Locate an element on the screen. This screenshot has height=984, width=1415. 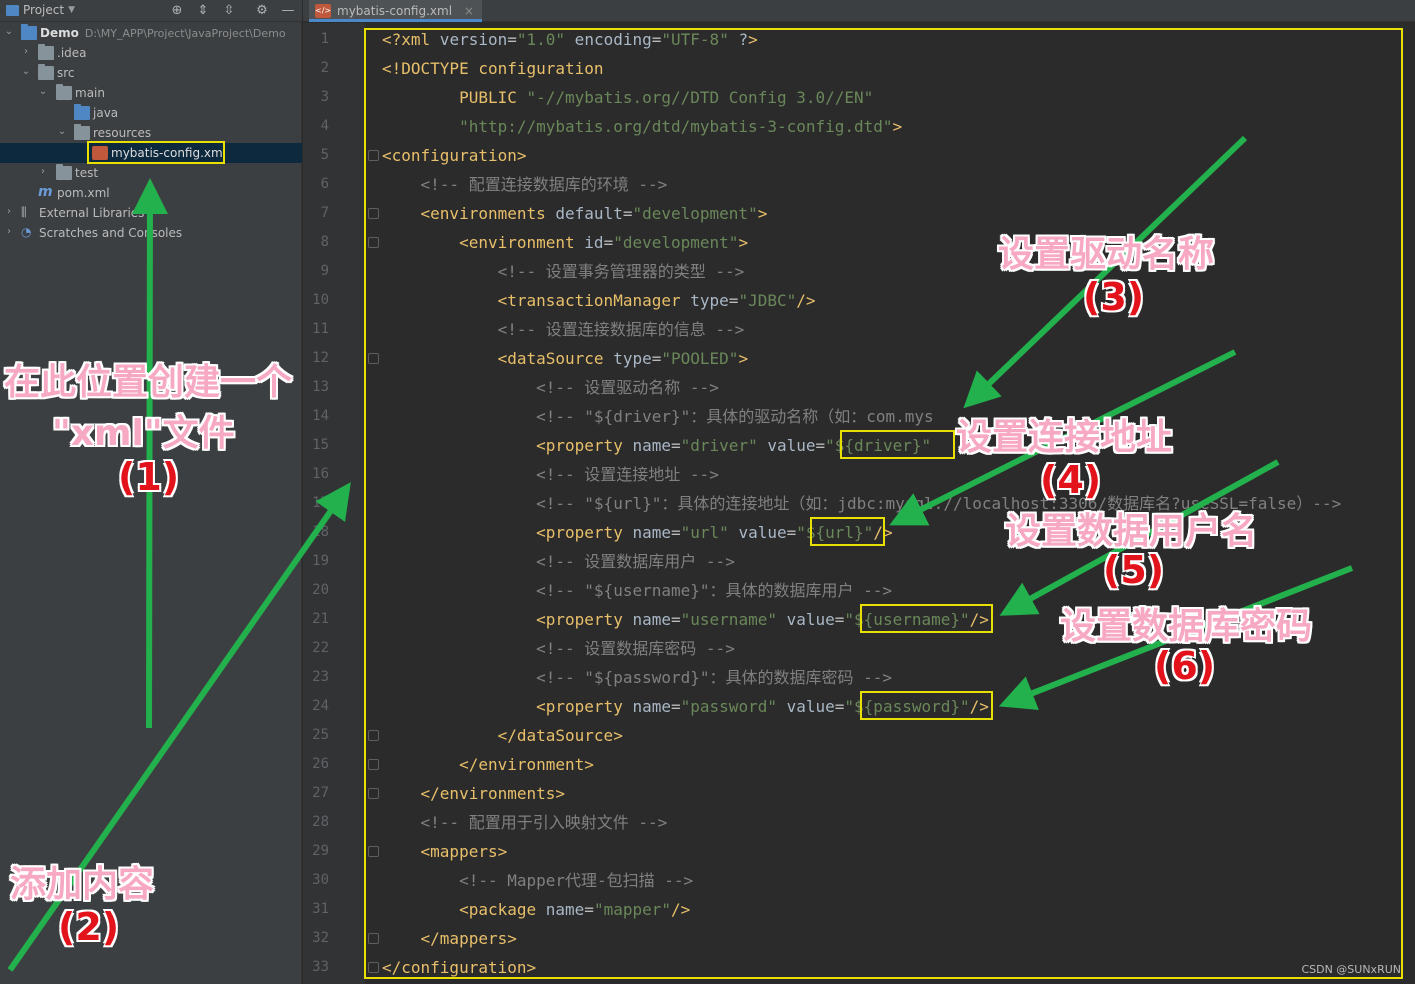
tree-item-label: resources is located at coordinates (122, 133).